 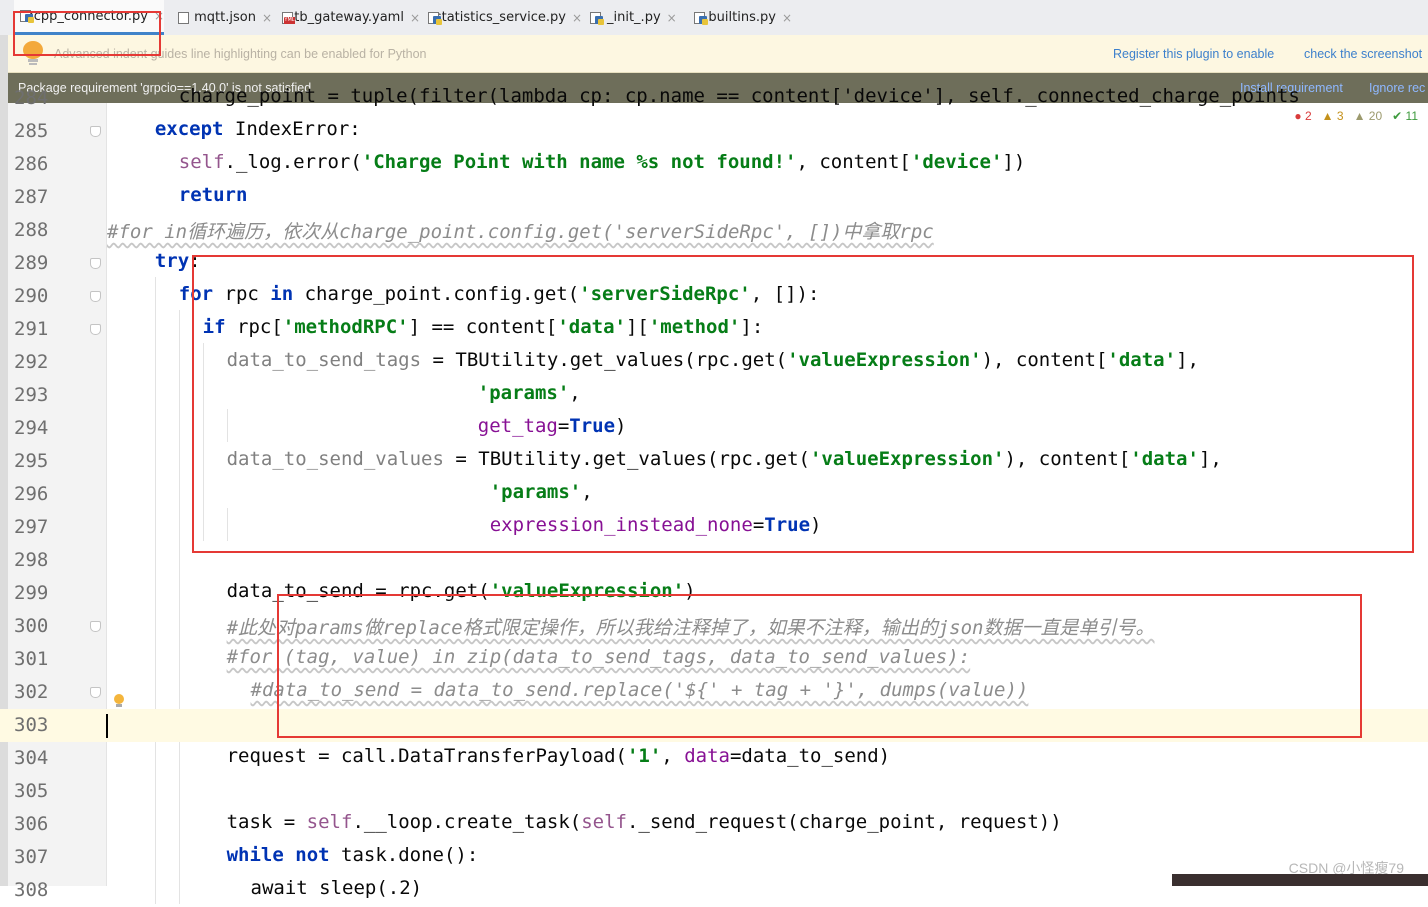 What do you see at coordinates (31, 395) in the screenshot?
I see `line-number: 293` at bounding box center [31, 395].